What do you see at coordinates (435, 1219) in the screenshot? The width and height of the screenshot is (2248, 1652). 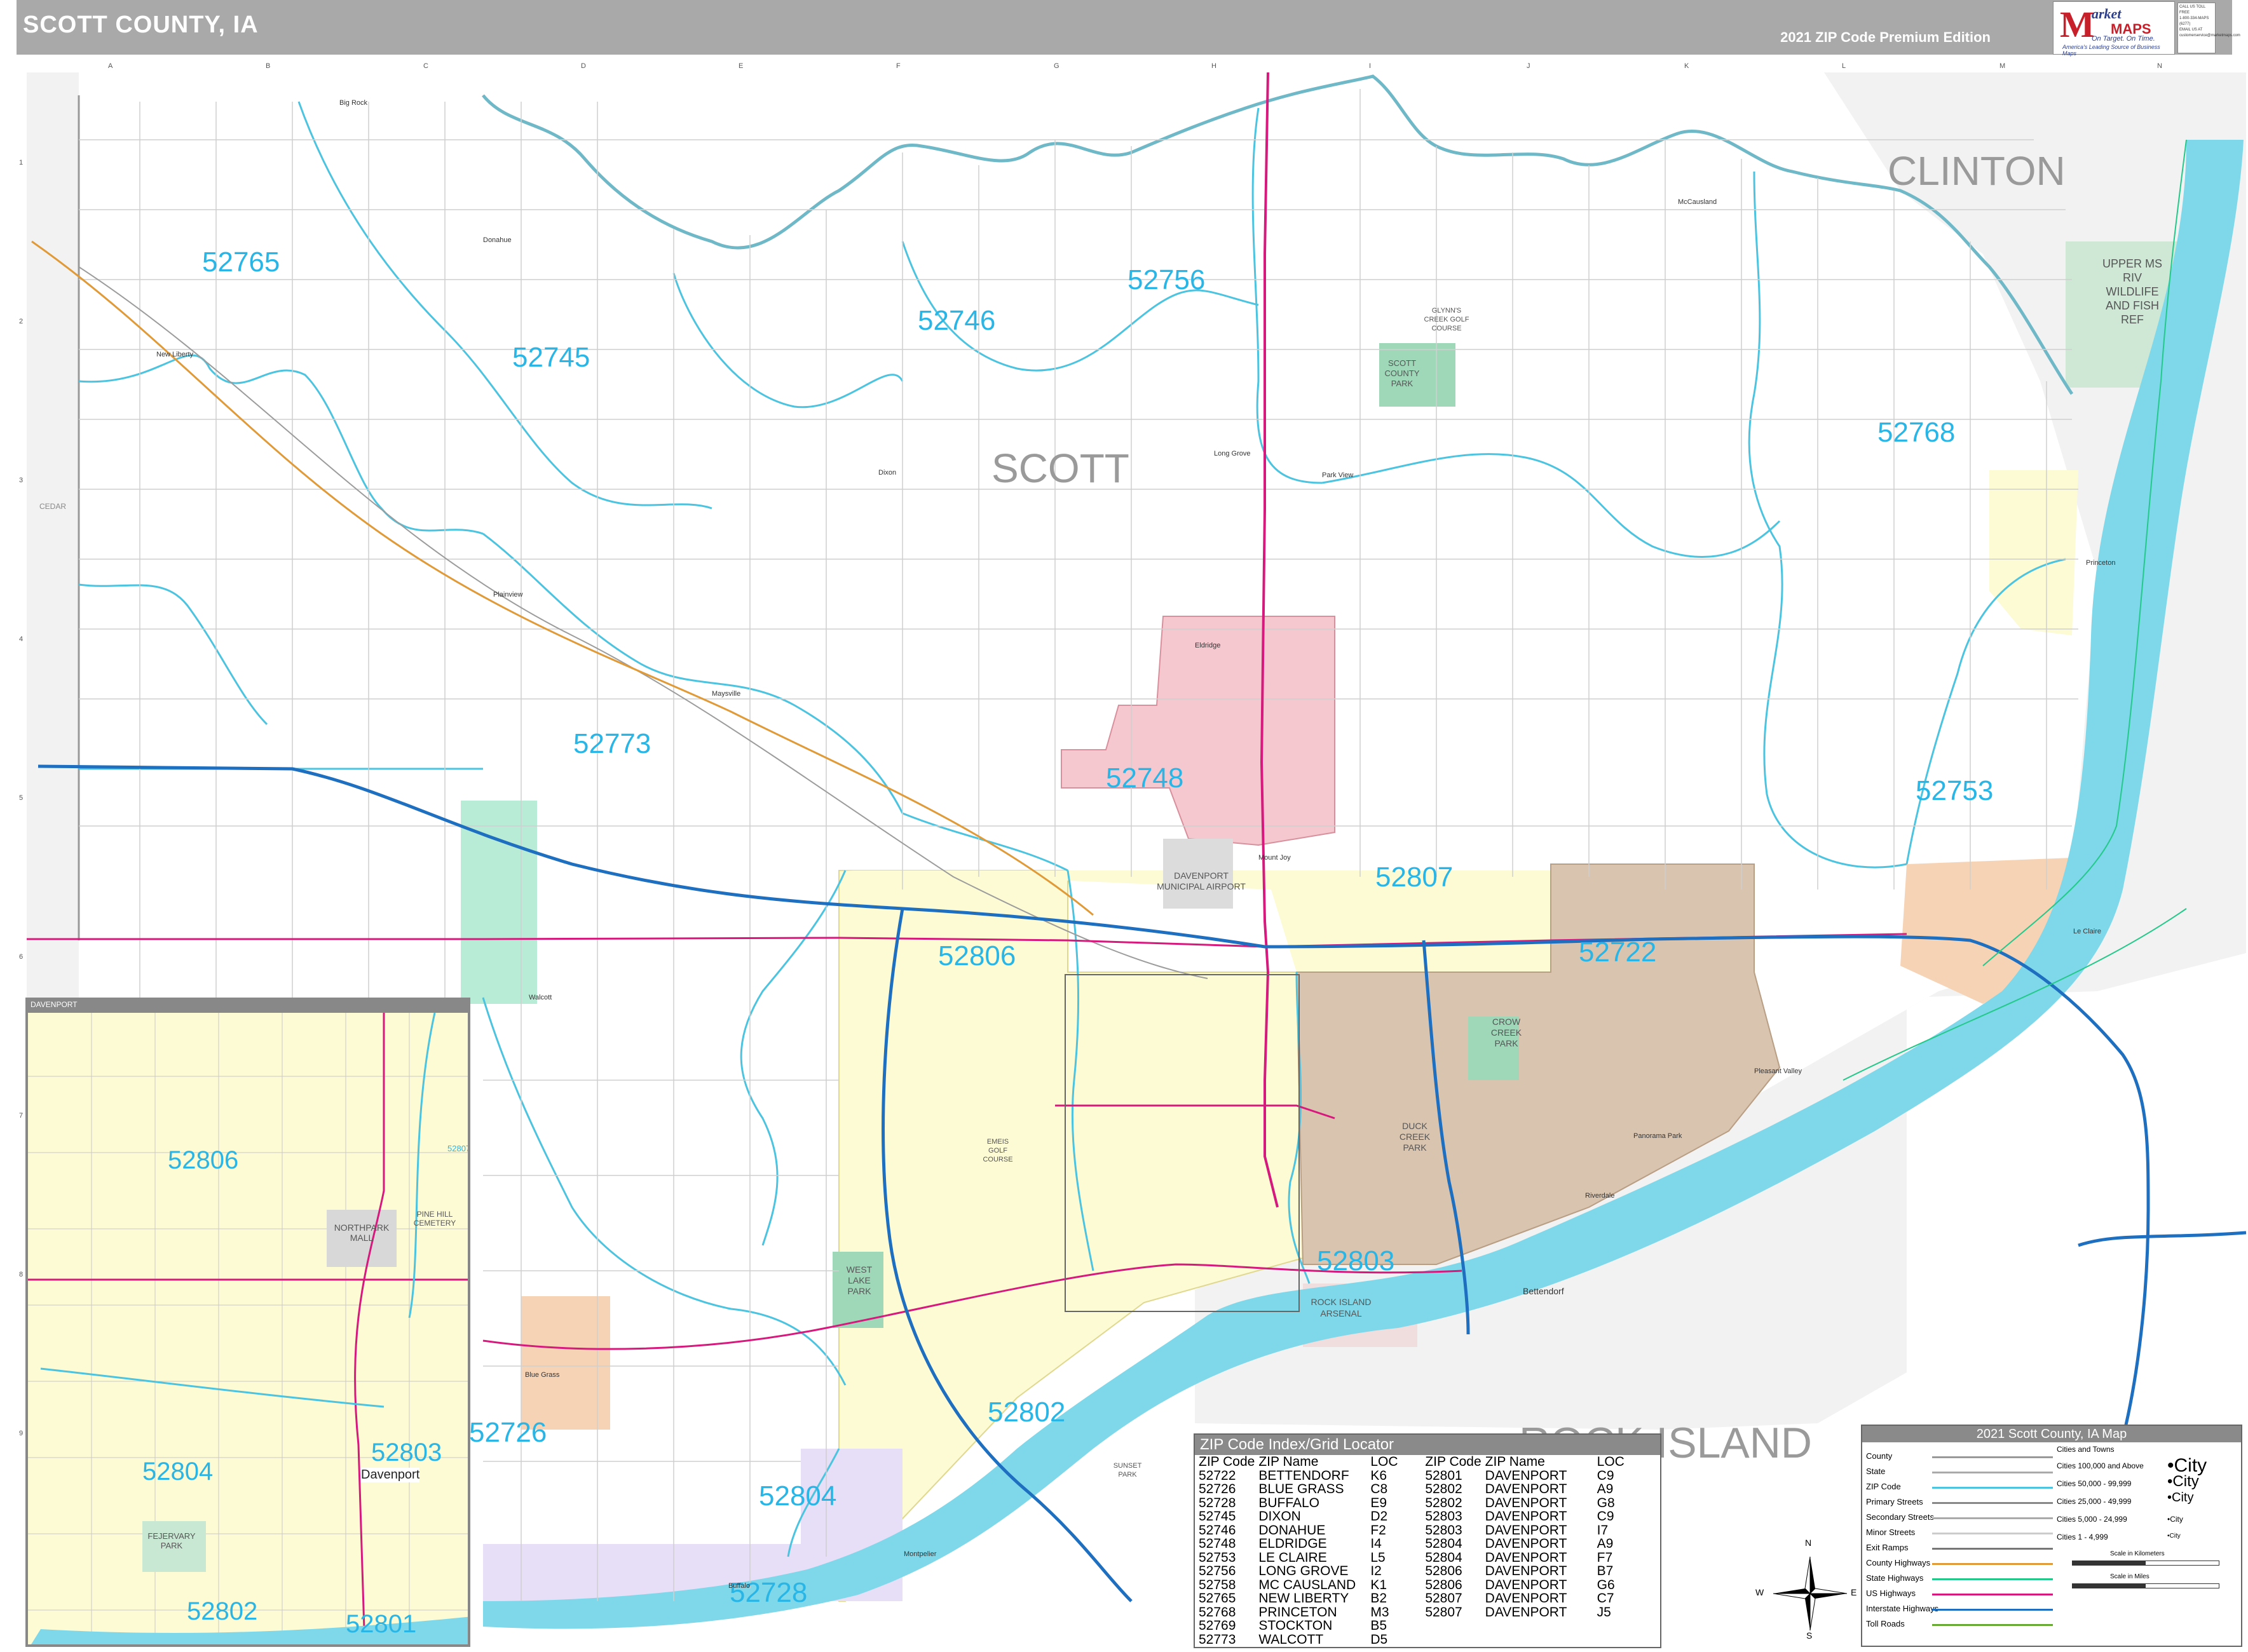 I see `inset-park-label: PINE HILL CEMETERY` at bounding box center [435, 1219].